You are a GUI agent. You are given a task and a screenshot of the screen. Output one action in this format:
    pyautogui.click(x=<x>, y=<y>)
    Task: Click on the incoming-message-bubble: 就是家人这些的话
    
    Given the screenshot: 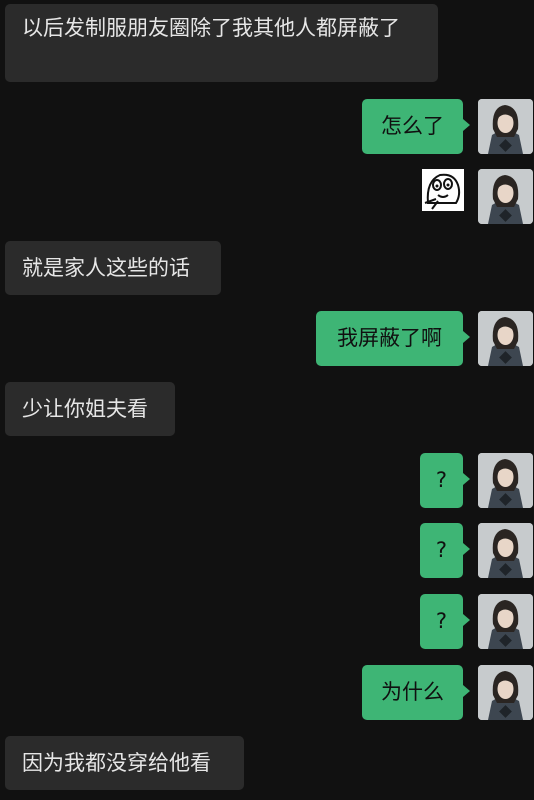 What is the action you would take?
    pyautogui.click(x=113, y=268)
    